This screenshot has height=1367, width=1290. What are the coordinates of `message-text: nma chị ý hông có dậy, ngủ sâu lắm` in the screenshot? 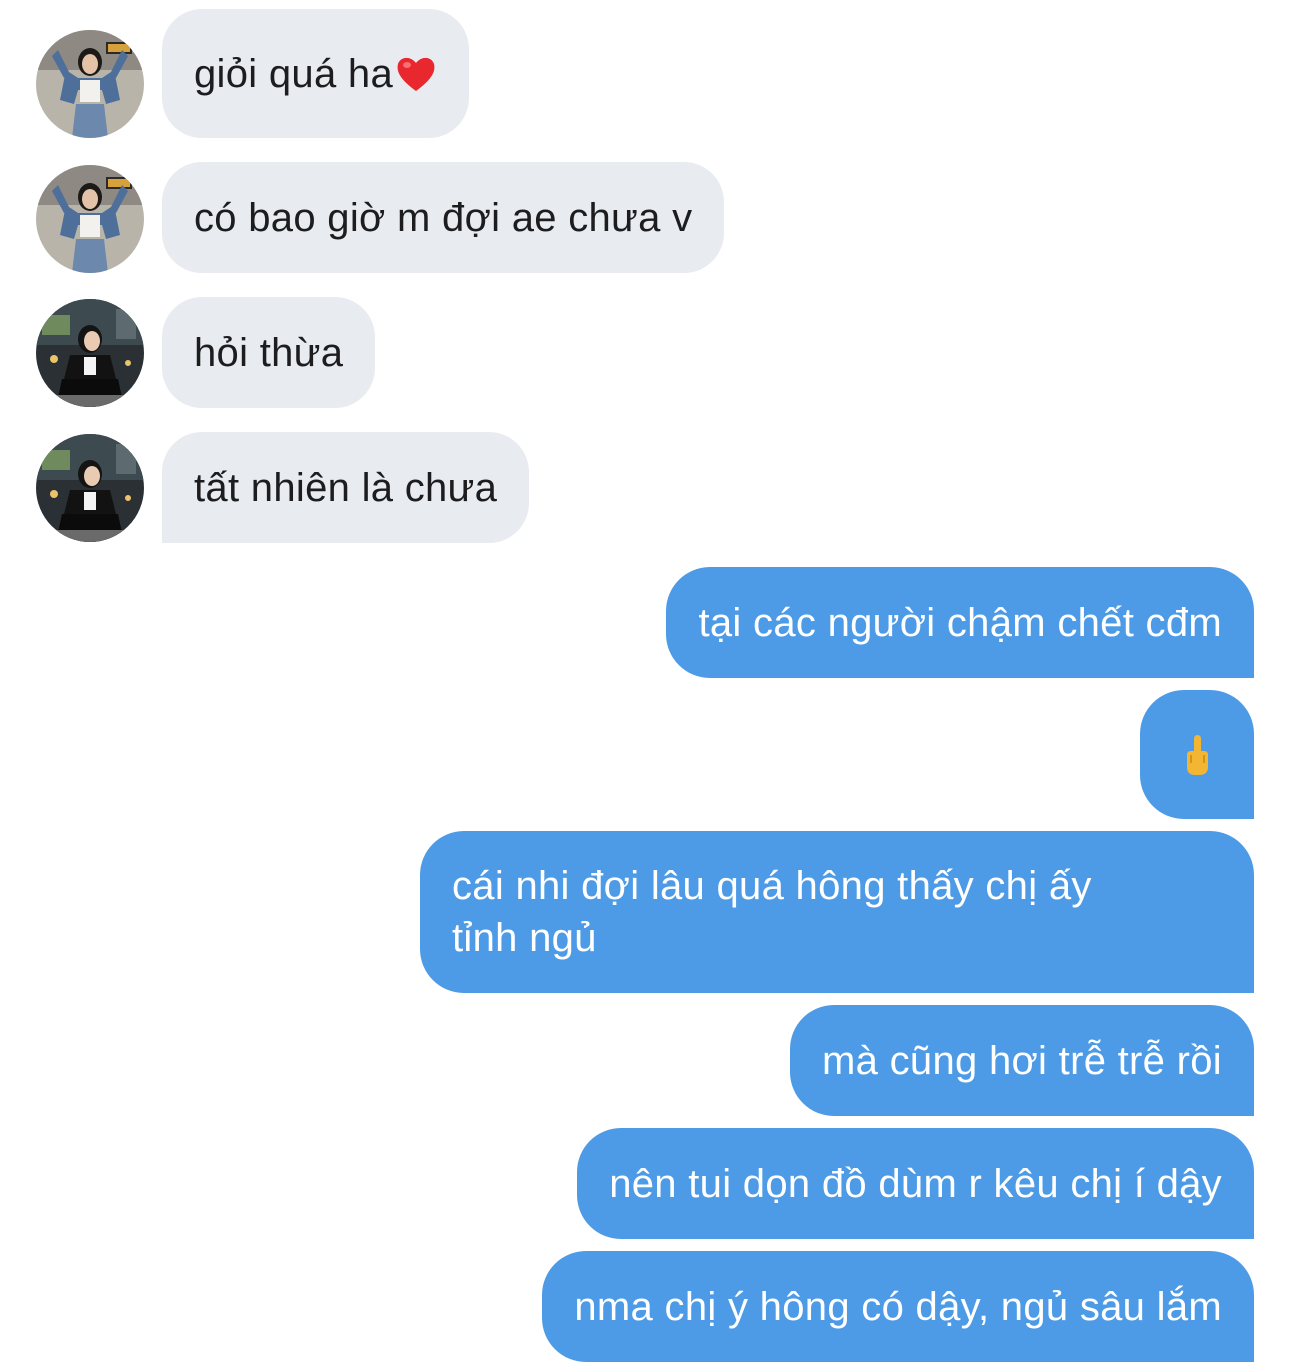 It's located at (898, 1306).